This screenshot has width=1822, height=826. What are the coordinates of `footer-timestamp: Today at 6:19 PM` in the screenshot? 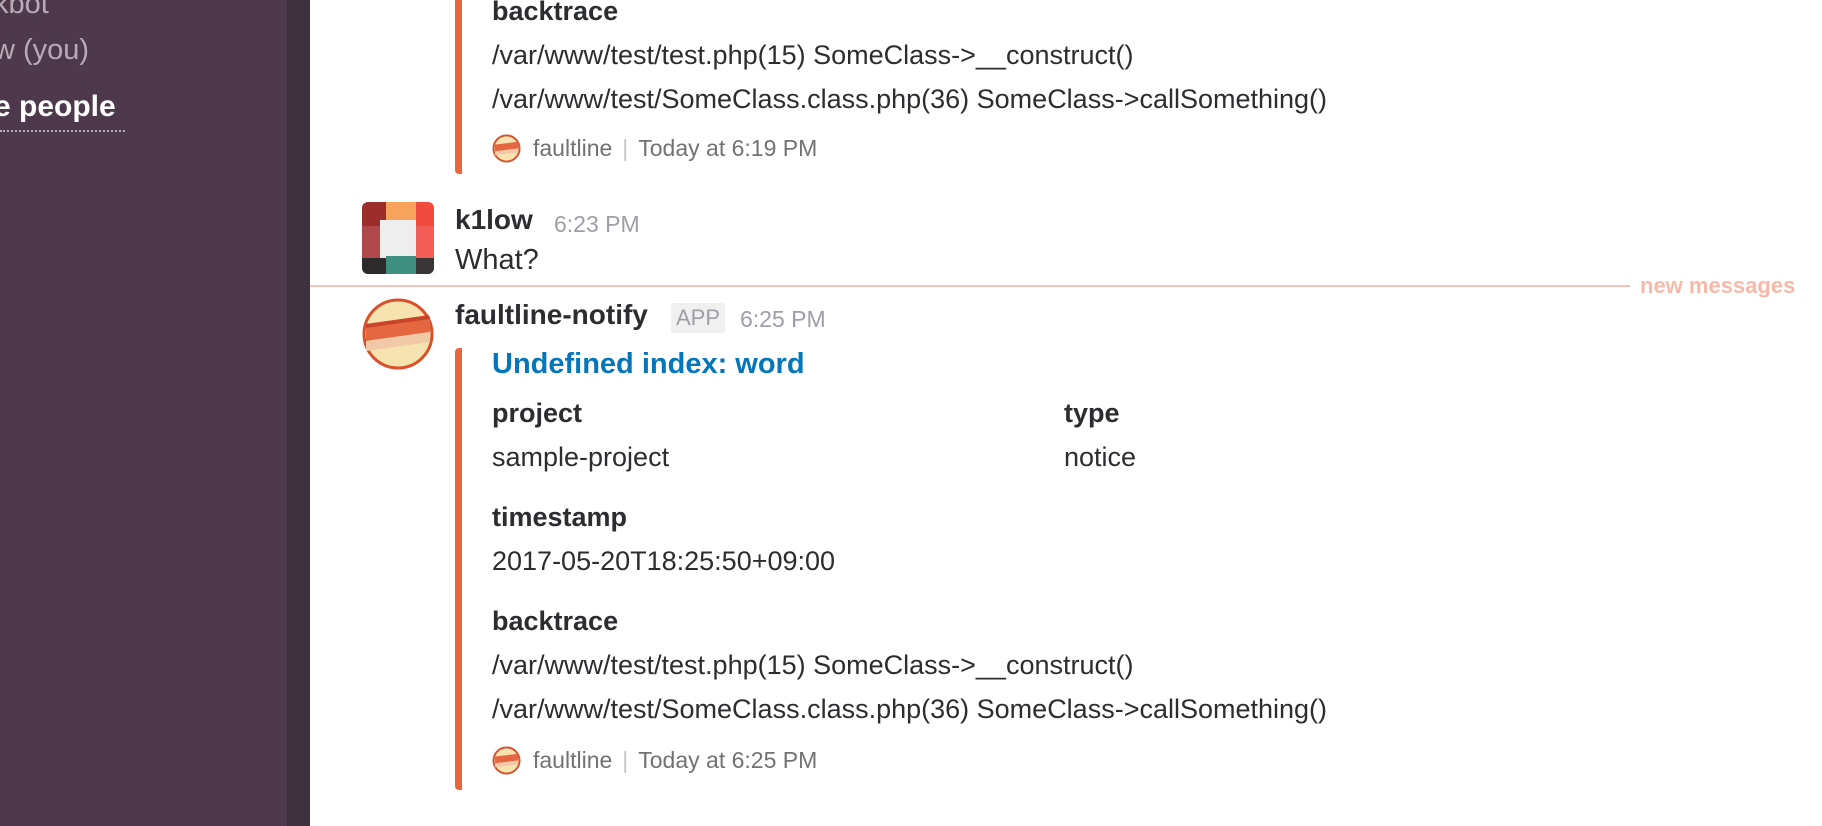 It's located at (727, 148).